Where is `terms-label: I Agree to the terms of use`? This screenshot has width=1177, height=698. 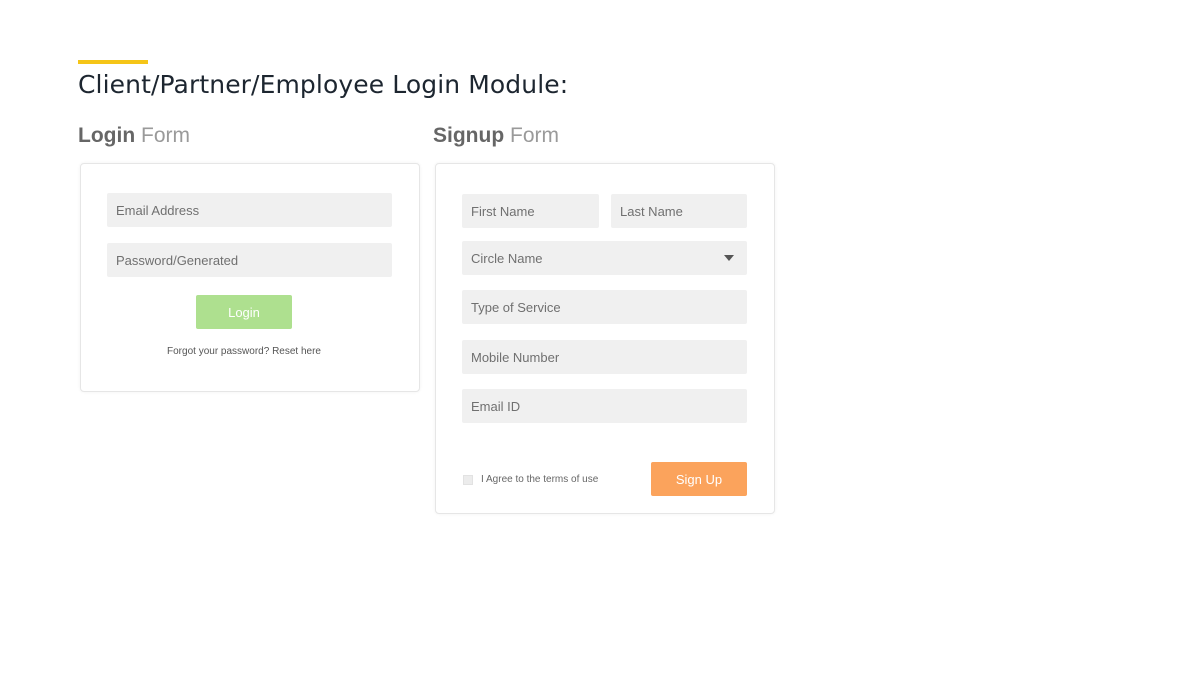 terms-label: I Agree to the terms of use is located at coordinates (540, 479).